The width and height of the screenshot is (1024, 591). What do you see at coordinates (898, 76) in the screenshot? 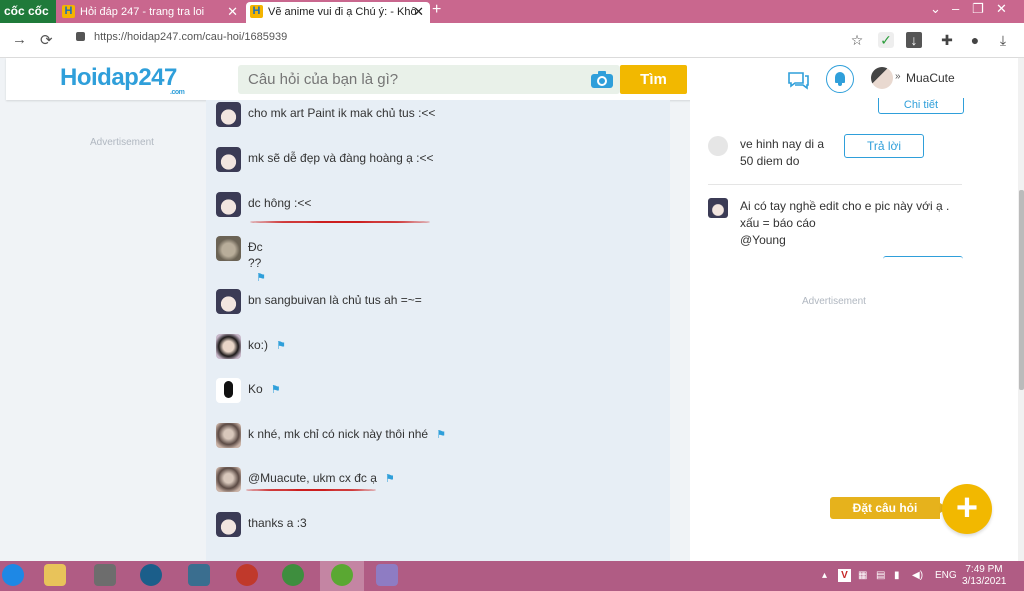
I see `chevron-down-icon: »` at bounding box center [898, 76].